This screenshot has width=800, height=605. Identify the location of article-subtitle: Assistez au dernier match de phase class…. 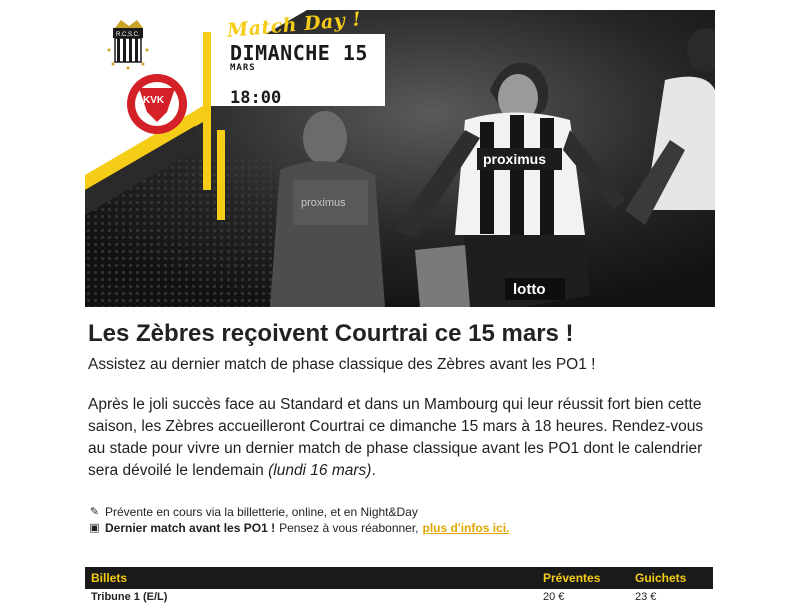
(342, 364).